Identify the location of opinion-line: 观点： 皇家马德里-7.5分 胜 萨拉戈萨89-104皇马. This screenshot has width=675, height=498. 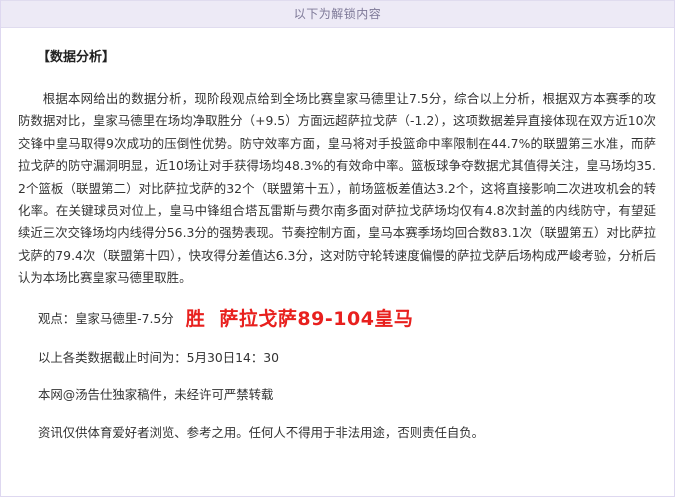
(347, 318).